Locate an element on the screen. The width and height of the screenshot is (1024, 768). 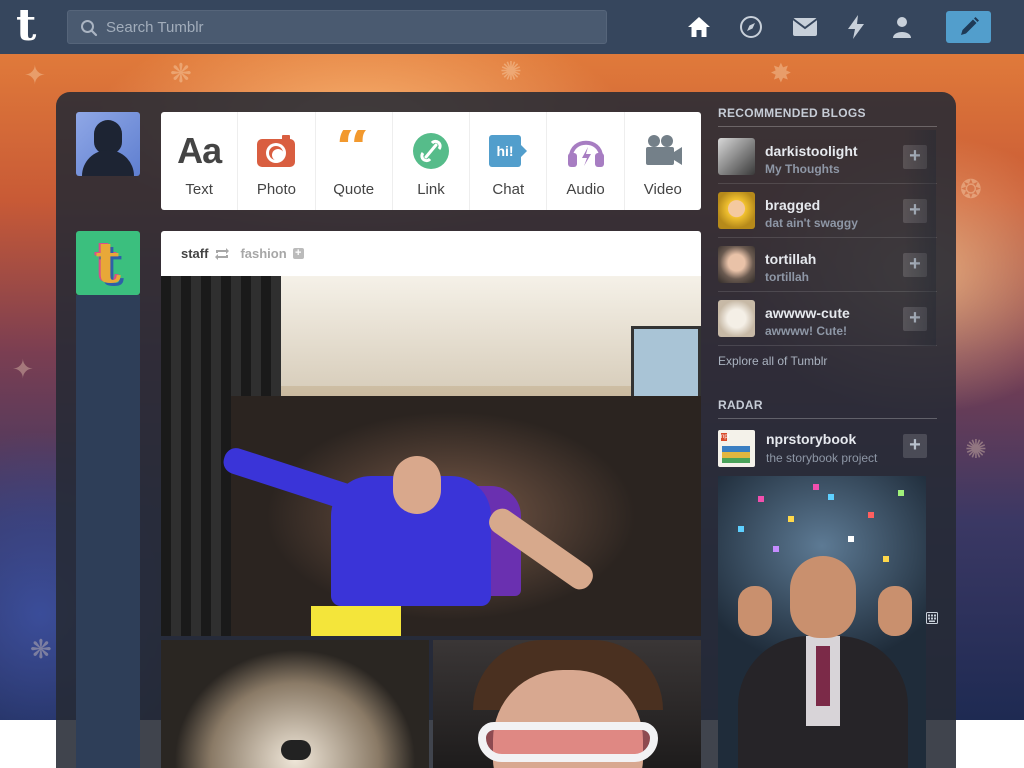
follow-plus-icon: + is located at coordinates (298, 253).